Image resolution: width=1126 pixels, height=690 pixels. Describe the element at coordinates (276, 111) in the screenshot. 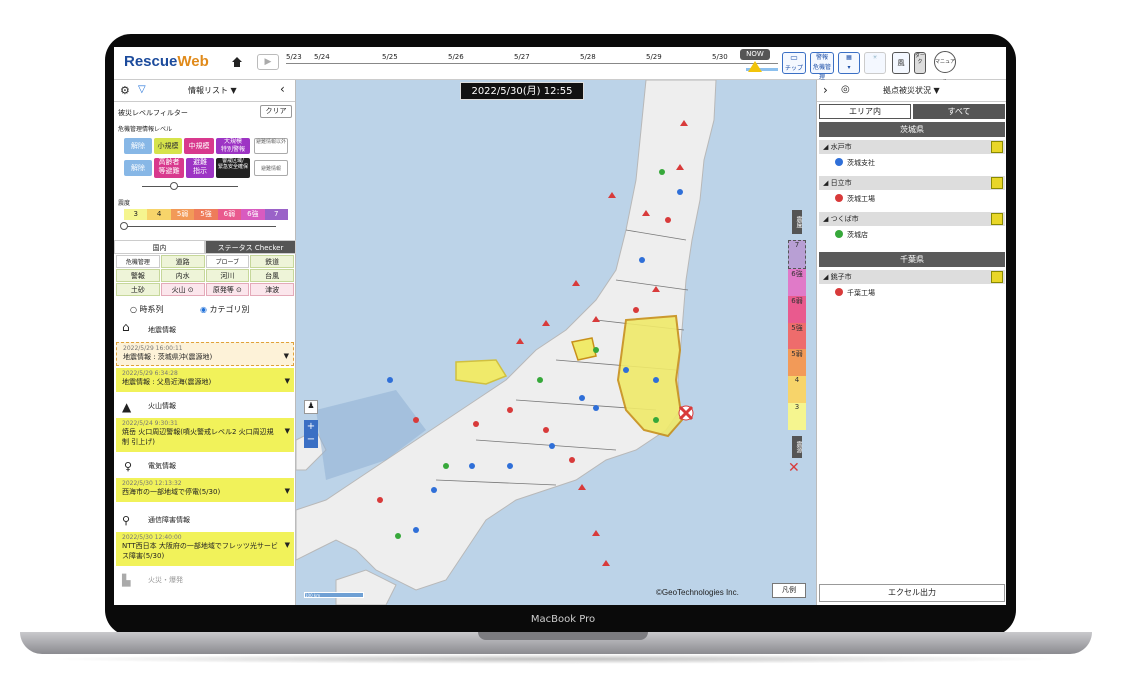

I see `clear-button: クリア` at that location.